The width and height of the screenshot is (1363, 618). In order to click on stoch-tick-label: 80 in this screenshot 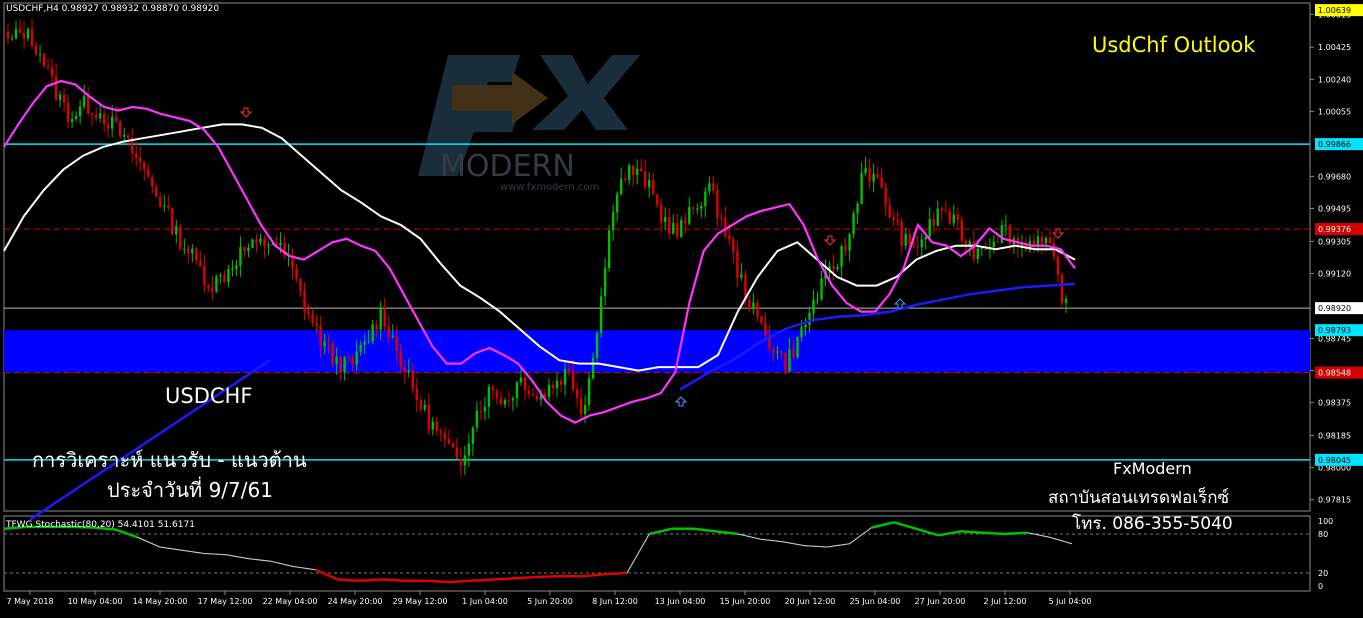, I will do `click(1323, 534)`.